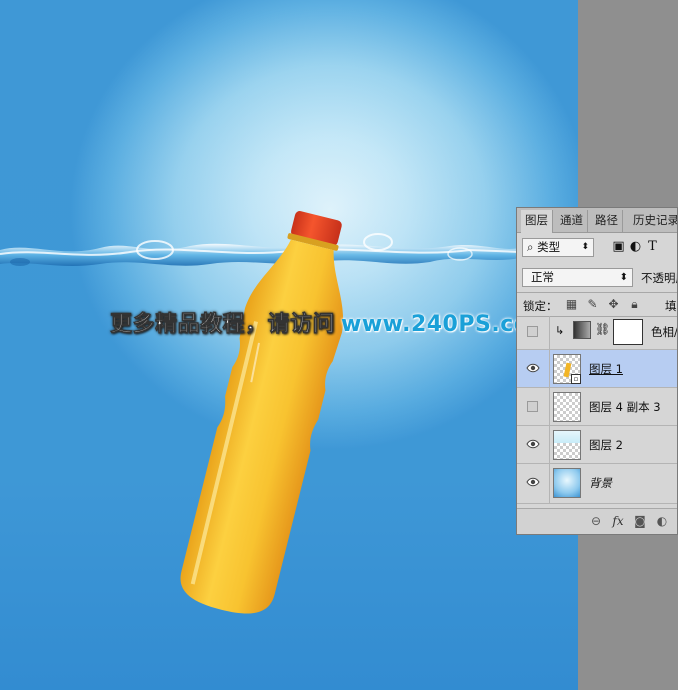 This screenshot has height=690, width=678. What do you see at coordinates (542, 277) in the screenshot?
I see `blend-mode-value: 正常` at bounding box center [542, 277].